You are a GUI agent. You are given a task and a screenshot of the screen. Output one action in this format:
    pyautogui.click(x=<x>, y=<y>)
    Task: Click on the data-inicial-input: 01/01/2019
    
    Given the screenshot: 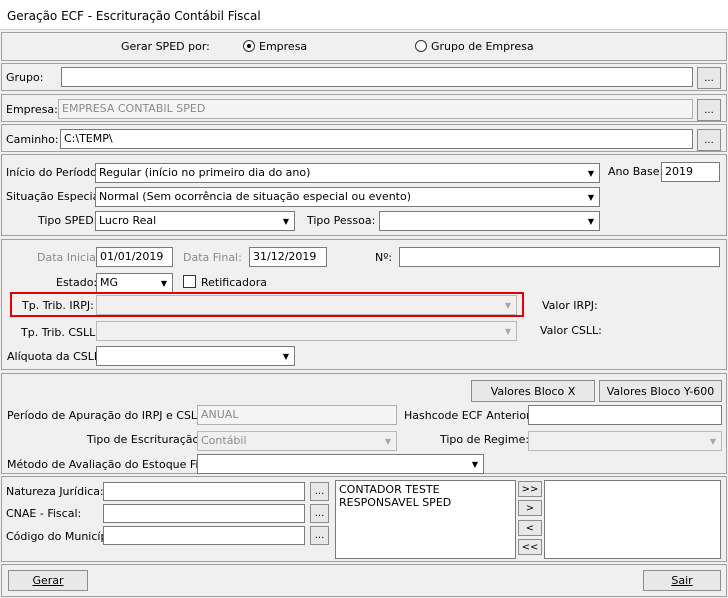 What is the action you would take?
    pyautogui.click(x=134, y=257)
    